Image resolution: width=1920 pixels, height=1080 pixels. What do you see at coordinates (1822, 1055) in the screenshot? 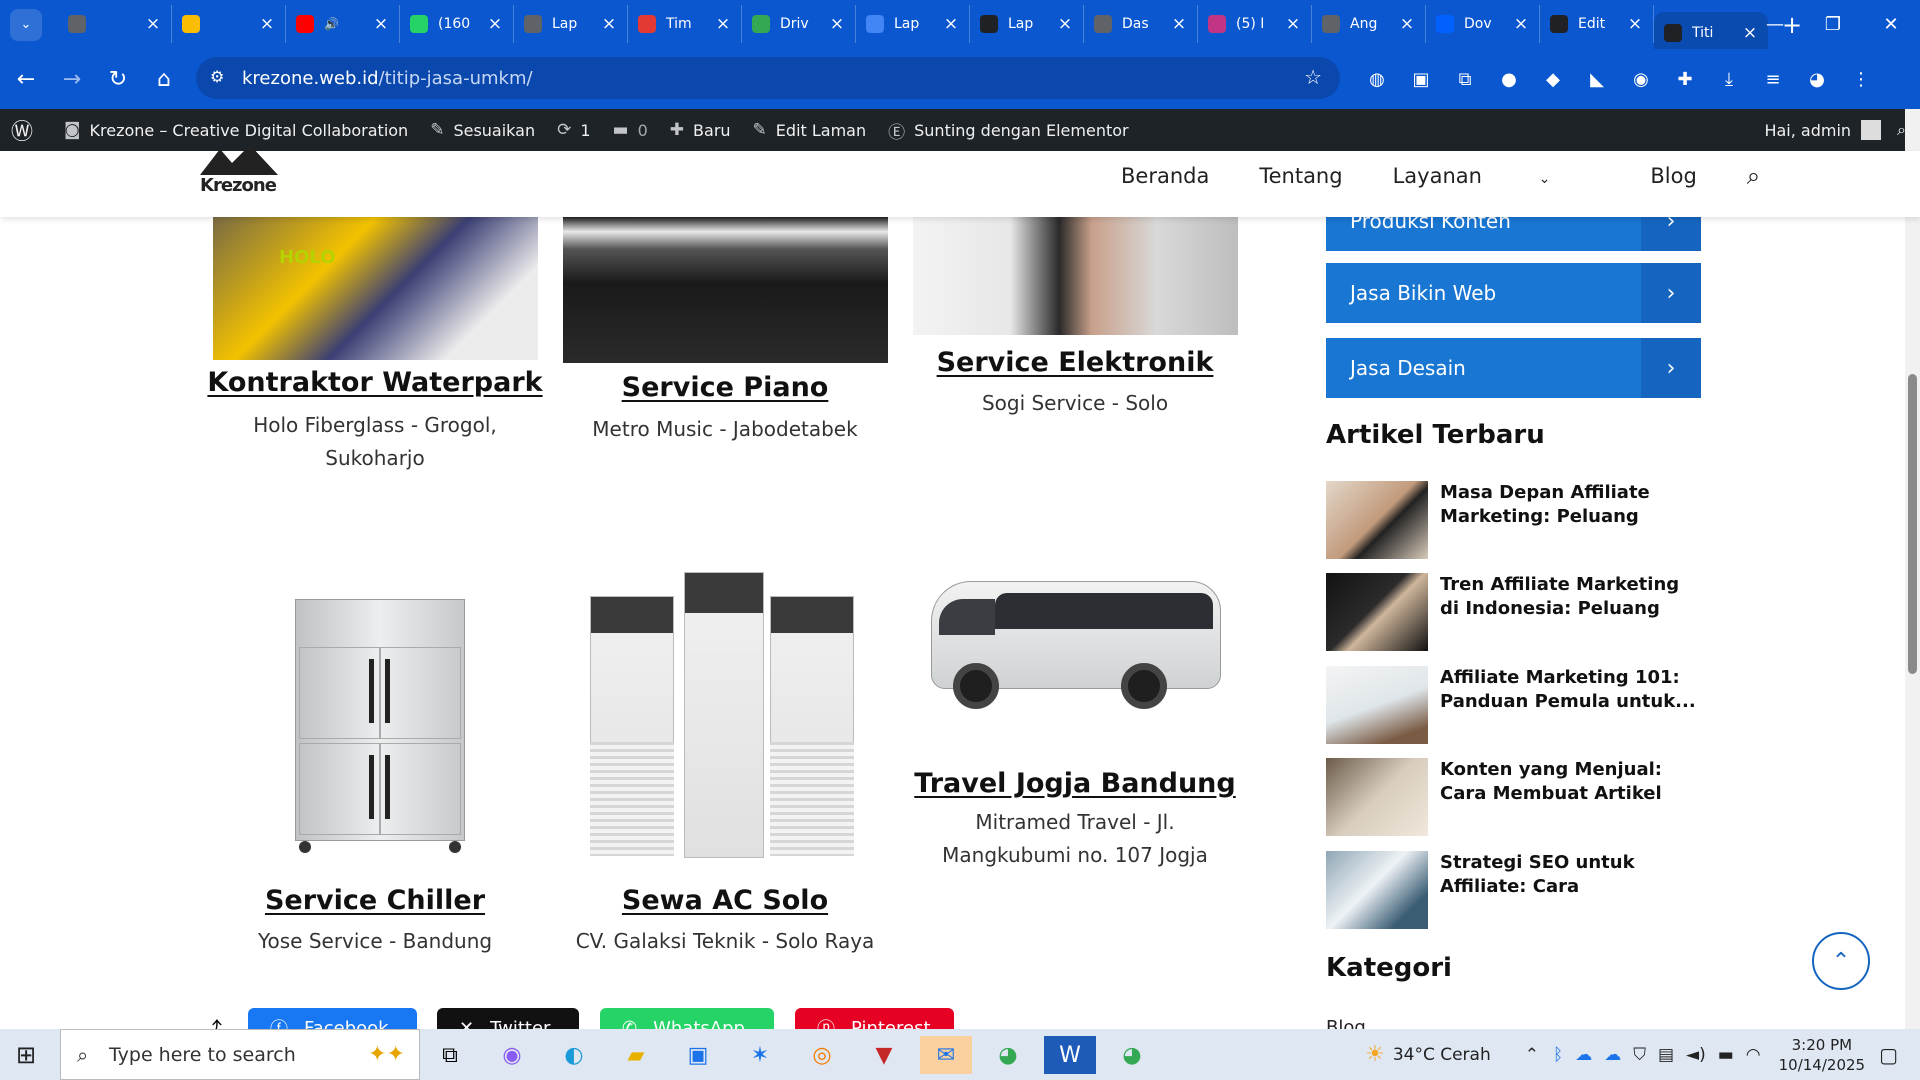
I see `taskbar-clock: 3:20 PM 10/14/2025` at bounding box center [1822, 1055].